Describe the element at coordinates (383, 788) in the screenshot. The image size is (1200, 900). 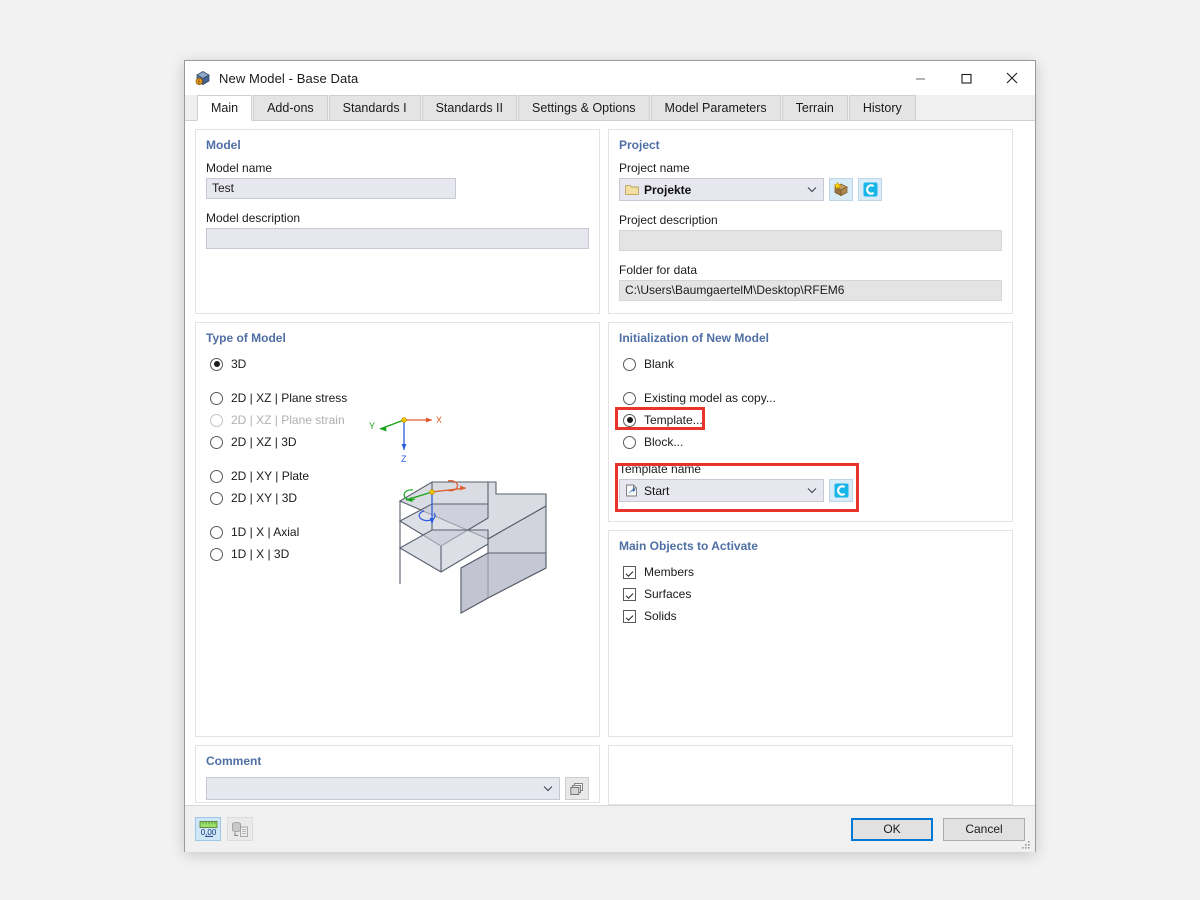
I see `comment-input` at that location.